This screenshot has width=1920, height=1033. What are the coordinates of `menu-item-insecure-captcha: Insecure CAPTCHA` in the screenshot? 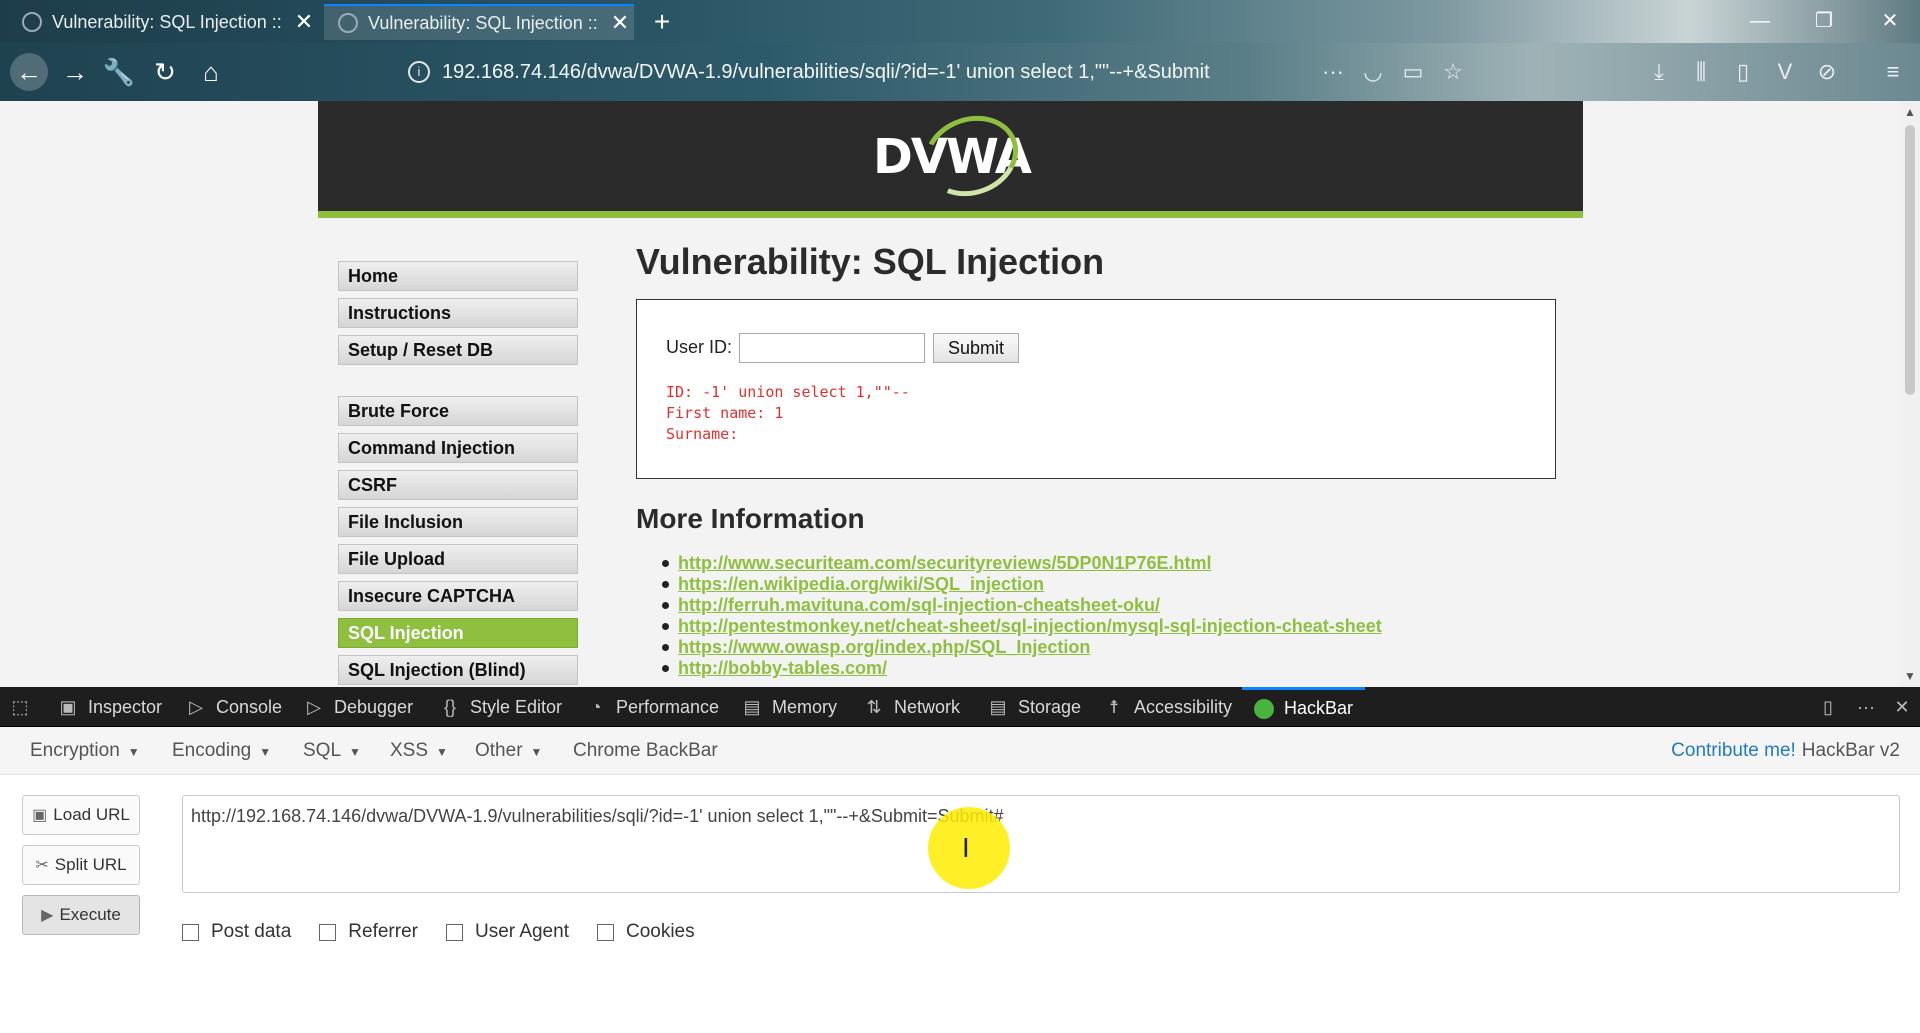 It's located at (458, 596).